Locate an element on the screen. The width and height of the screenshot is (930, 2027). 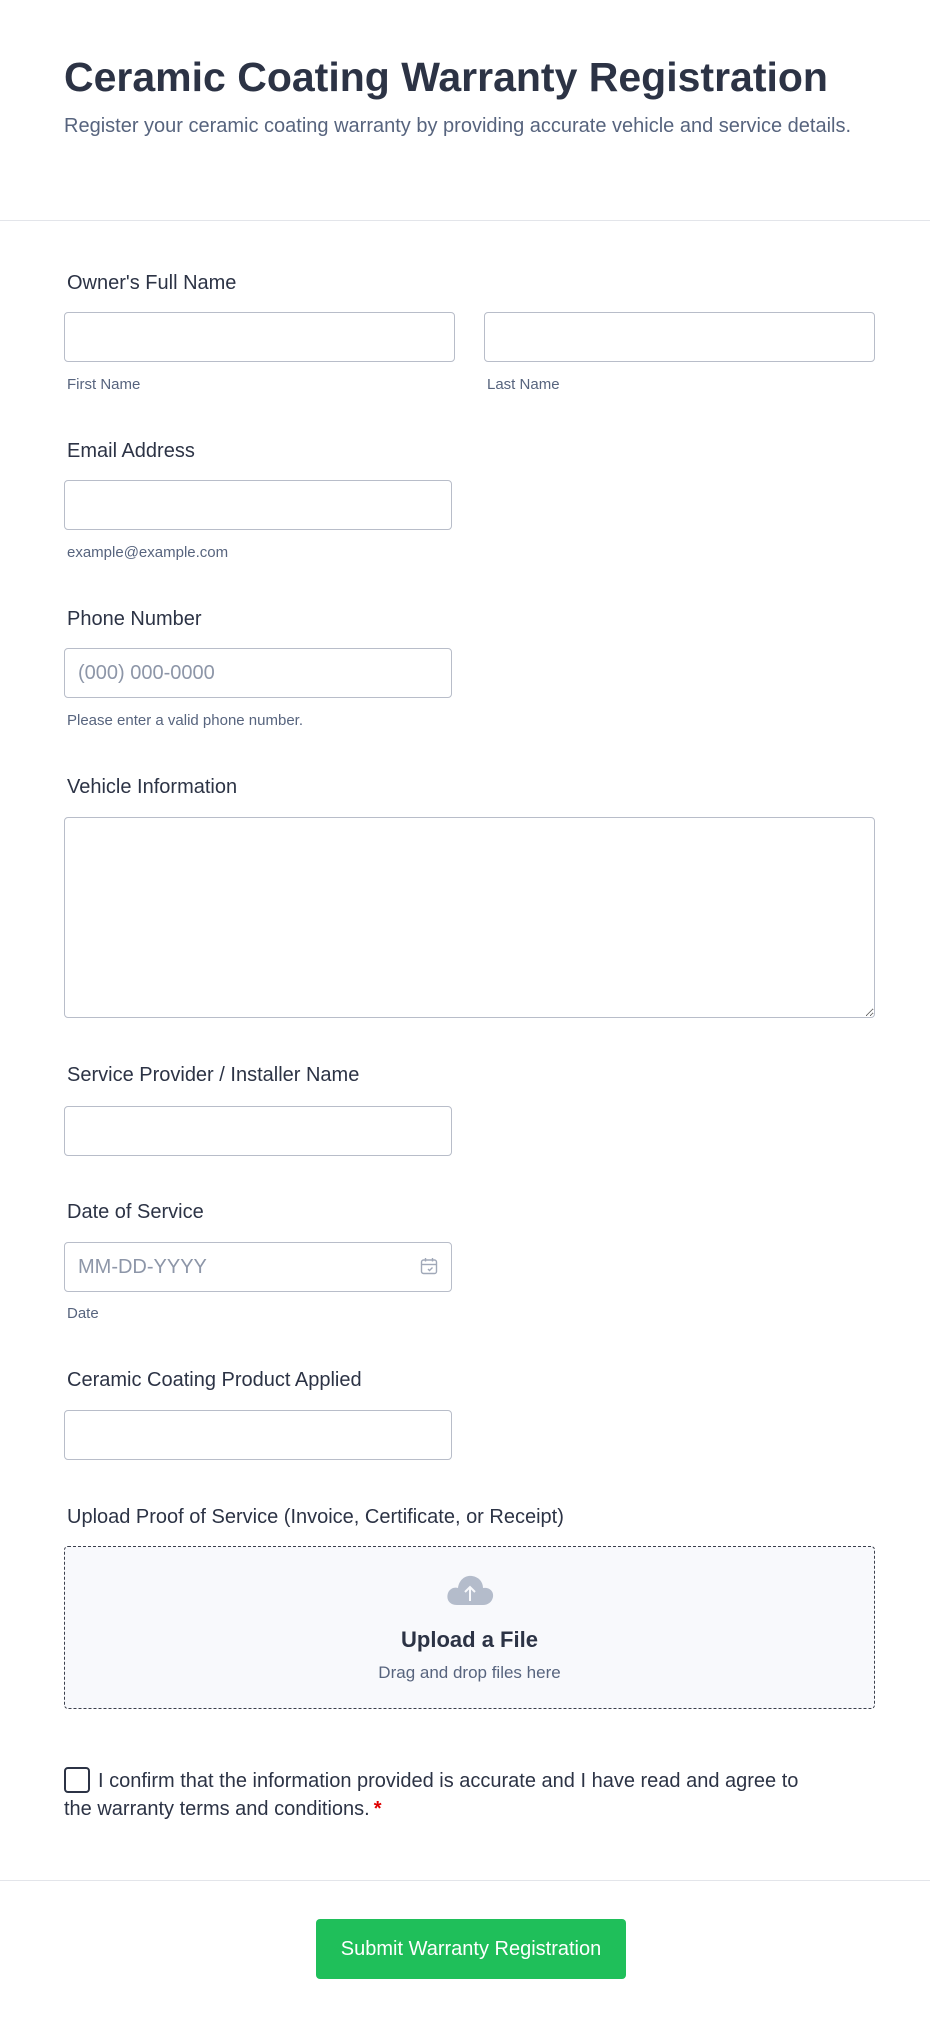
vehicle-textarea is located at coordinates (469, 917).